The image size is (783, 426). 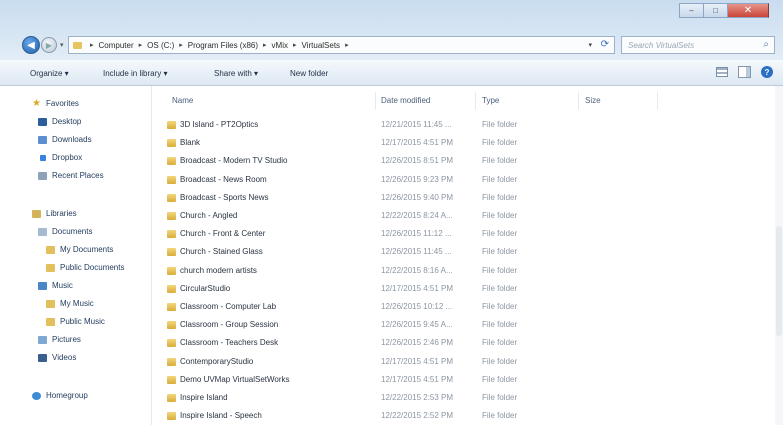 What do you see at coordinates (467, 144) in the screenshot?
I see `table-row: Blank 12/17/2015 4:51 PM File folder` at bounding box center [467, 144].